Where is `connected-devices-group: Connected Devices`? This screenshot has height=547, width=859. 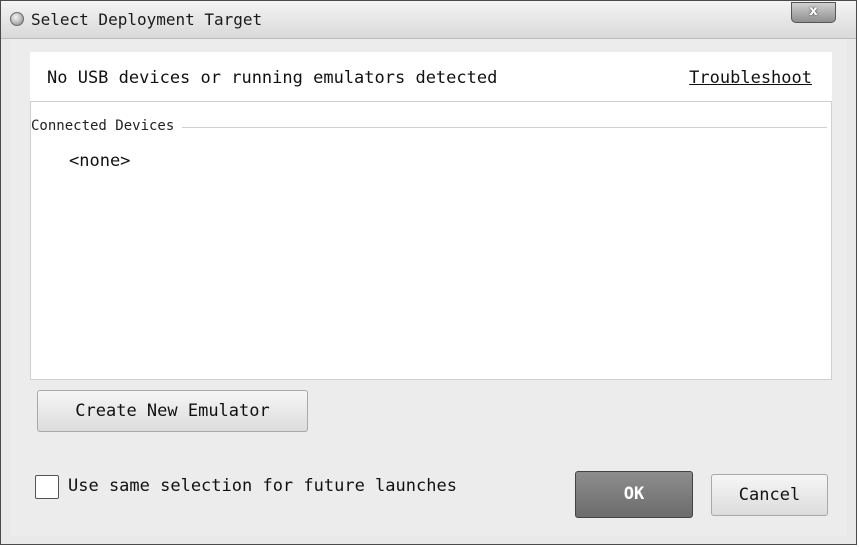 connected-devices-group: Connected Devices is located at coordinates (429, 126).